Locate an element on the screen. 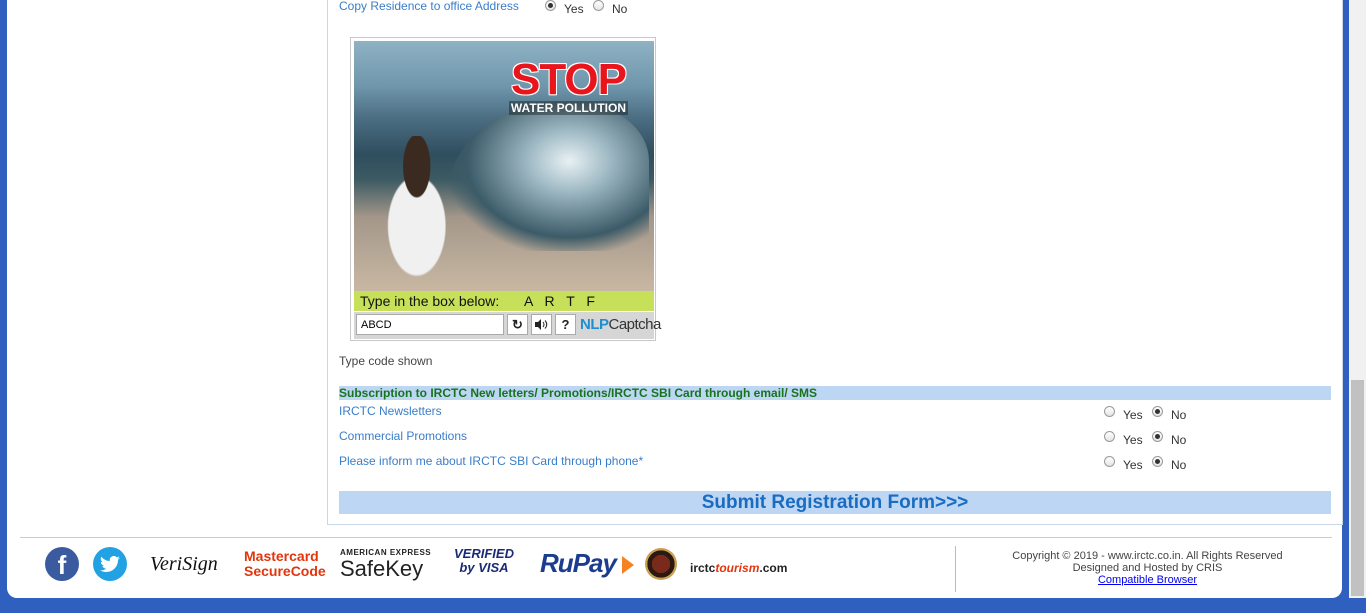  rupay-logo: RuPay is located at coordinates (578, 563).